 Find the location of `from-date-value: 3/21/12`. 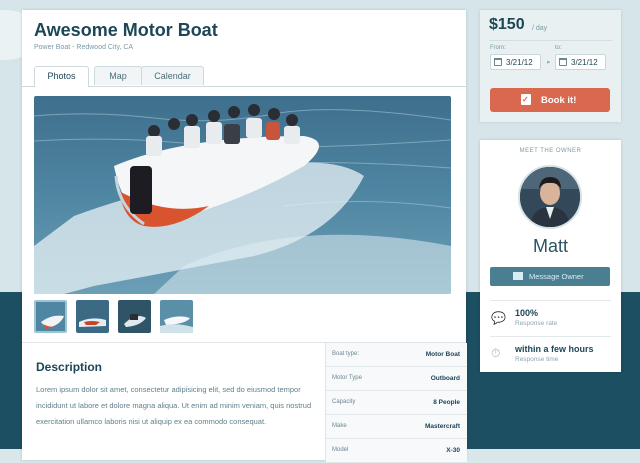

from-date-value: 3/21/12 is located at coordinates (519, 62).